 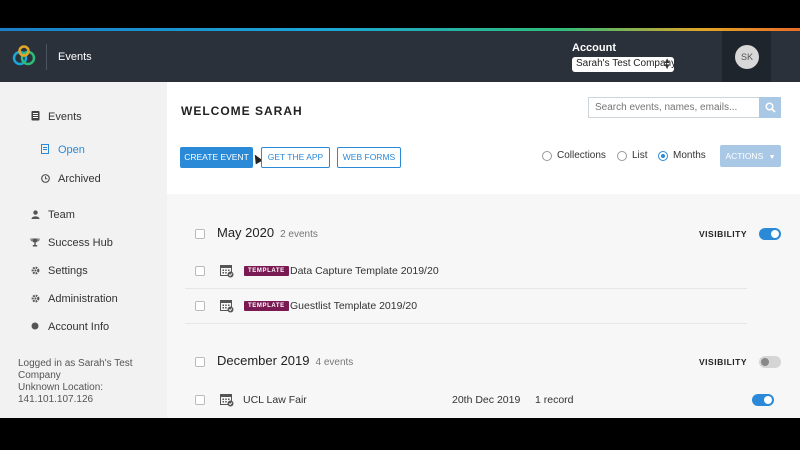 What do you see at coordinates (263, 360) in the screenshot?
I see `group-title-text: December 2019` at bounding box center [263, 360].